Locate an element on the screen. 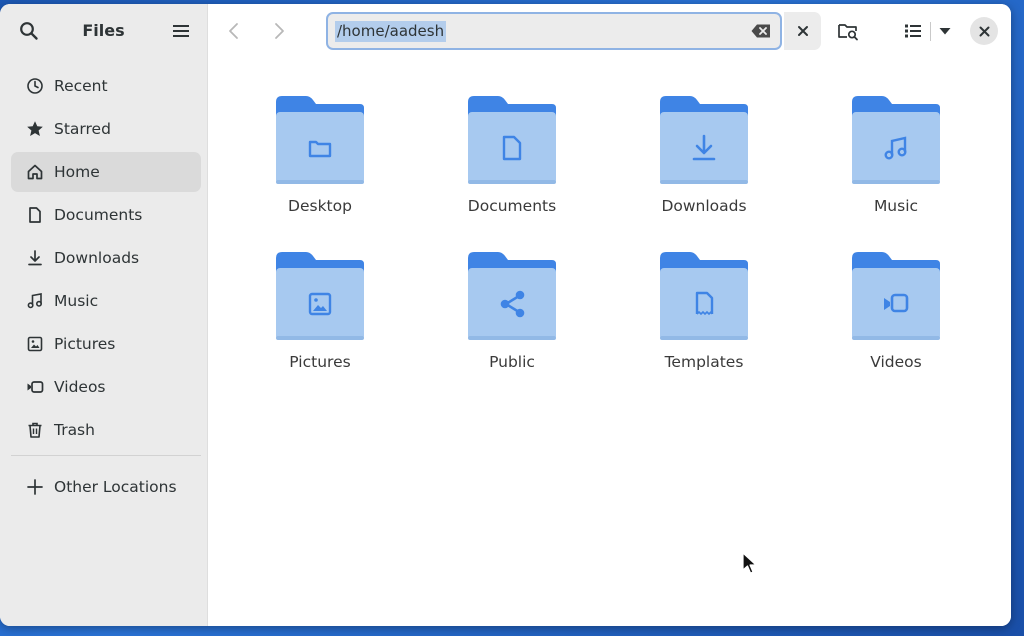  sidebar-item-music: Music is located at coordinates (106, 301).